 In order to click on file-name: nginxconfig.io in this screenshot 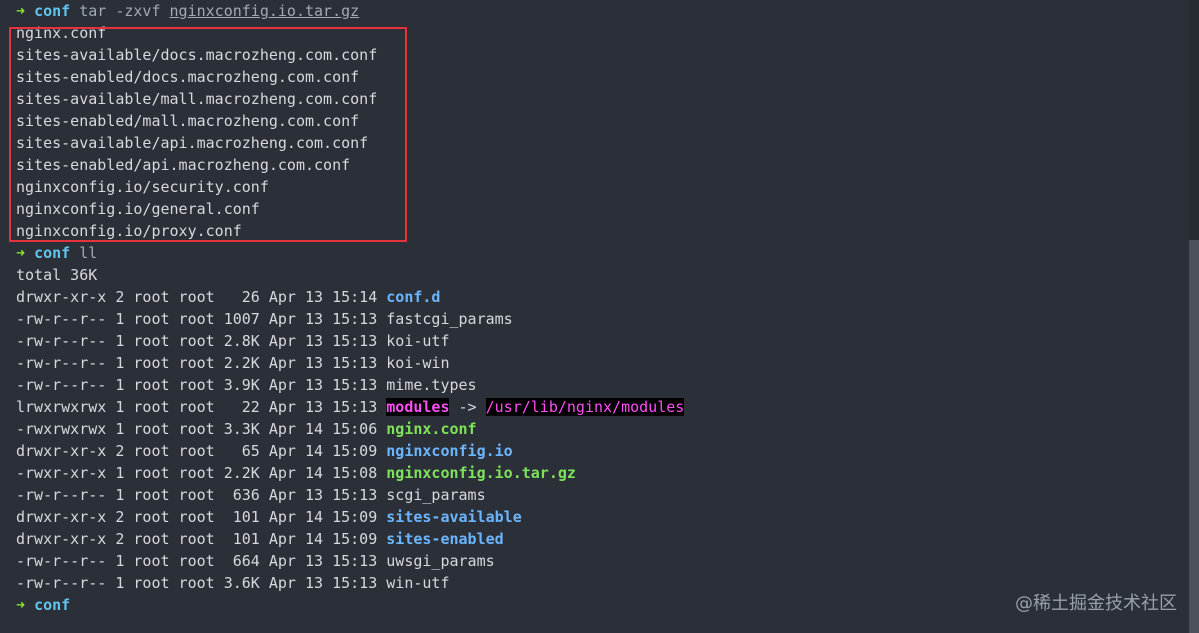, I will do `click(449, 451)`.